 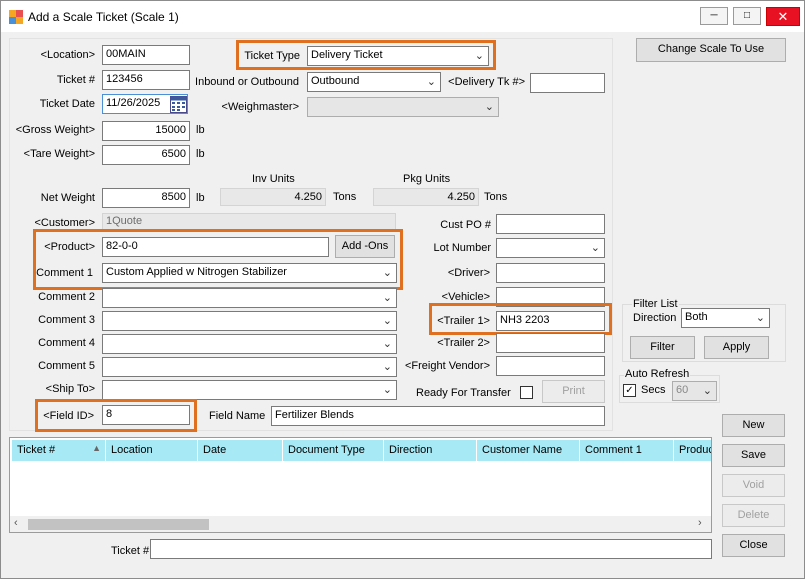 I want to click on comment5-select: ⌄, so click(x=249, y=367).